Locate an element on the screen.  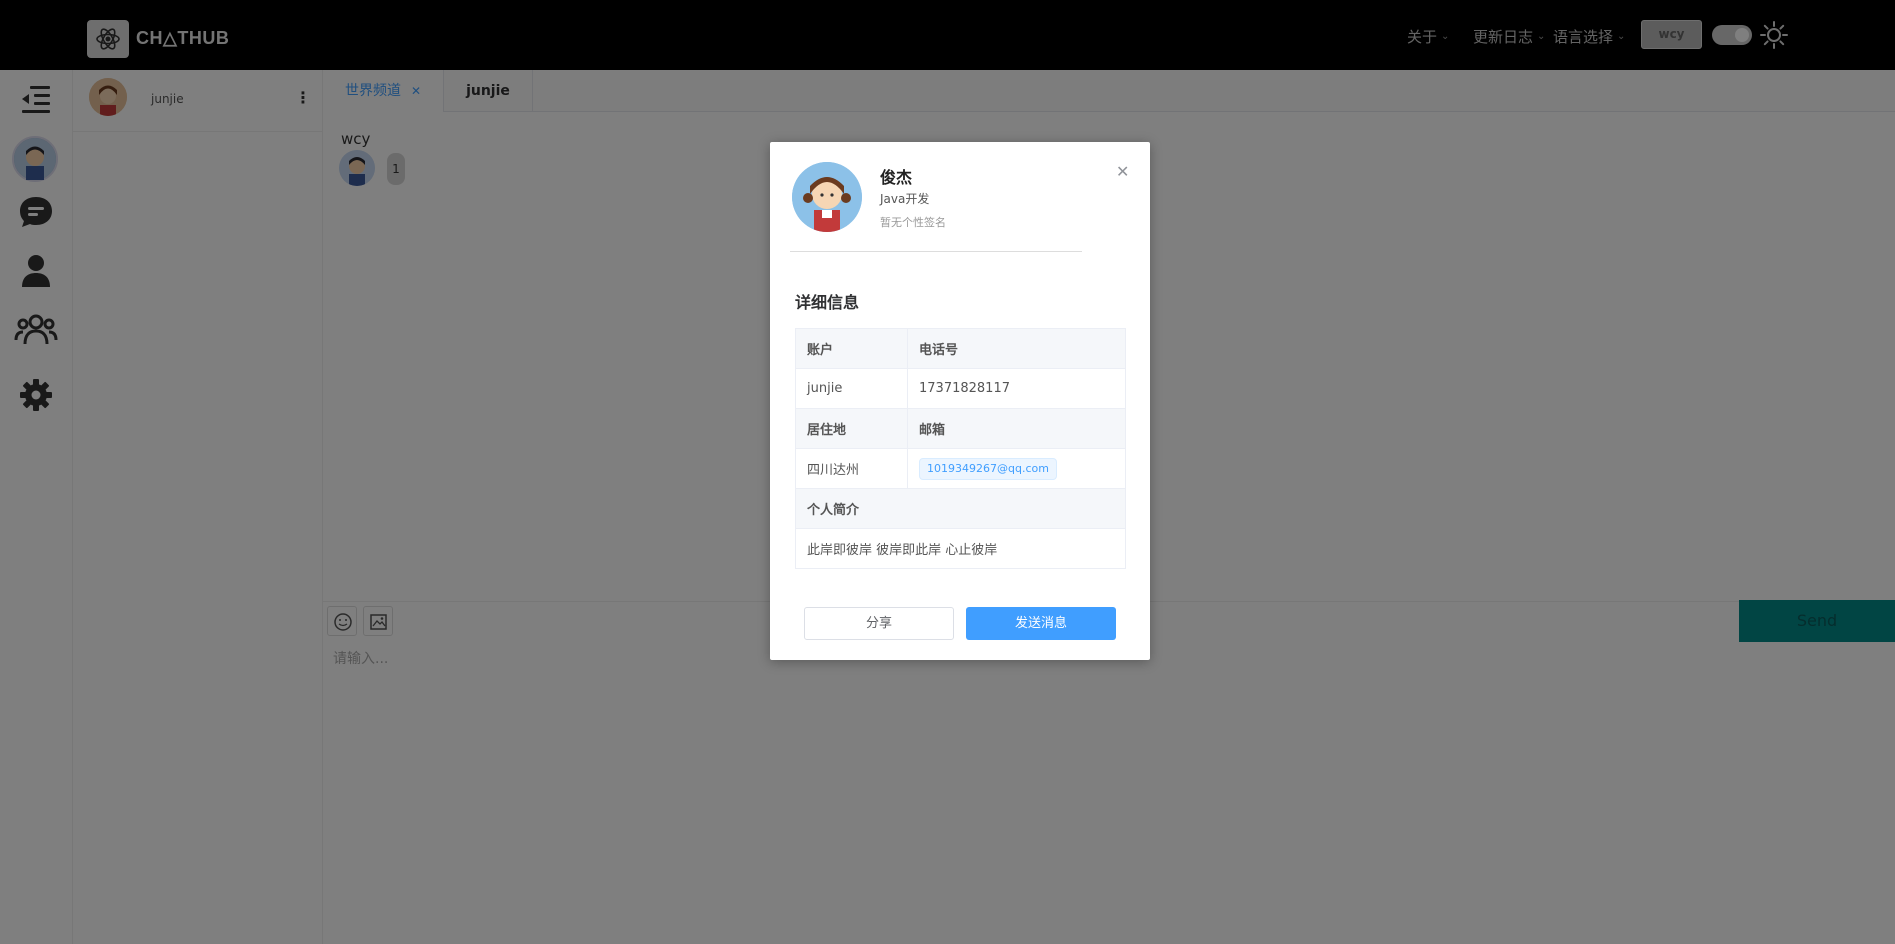
divider is located at coordinates (936, 251).